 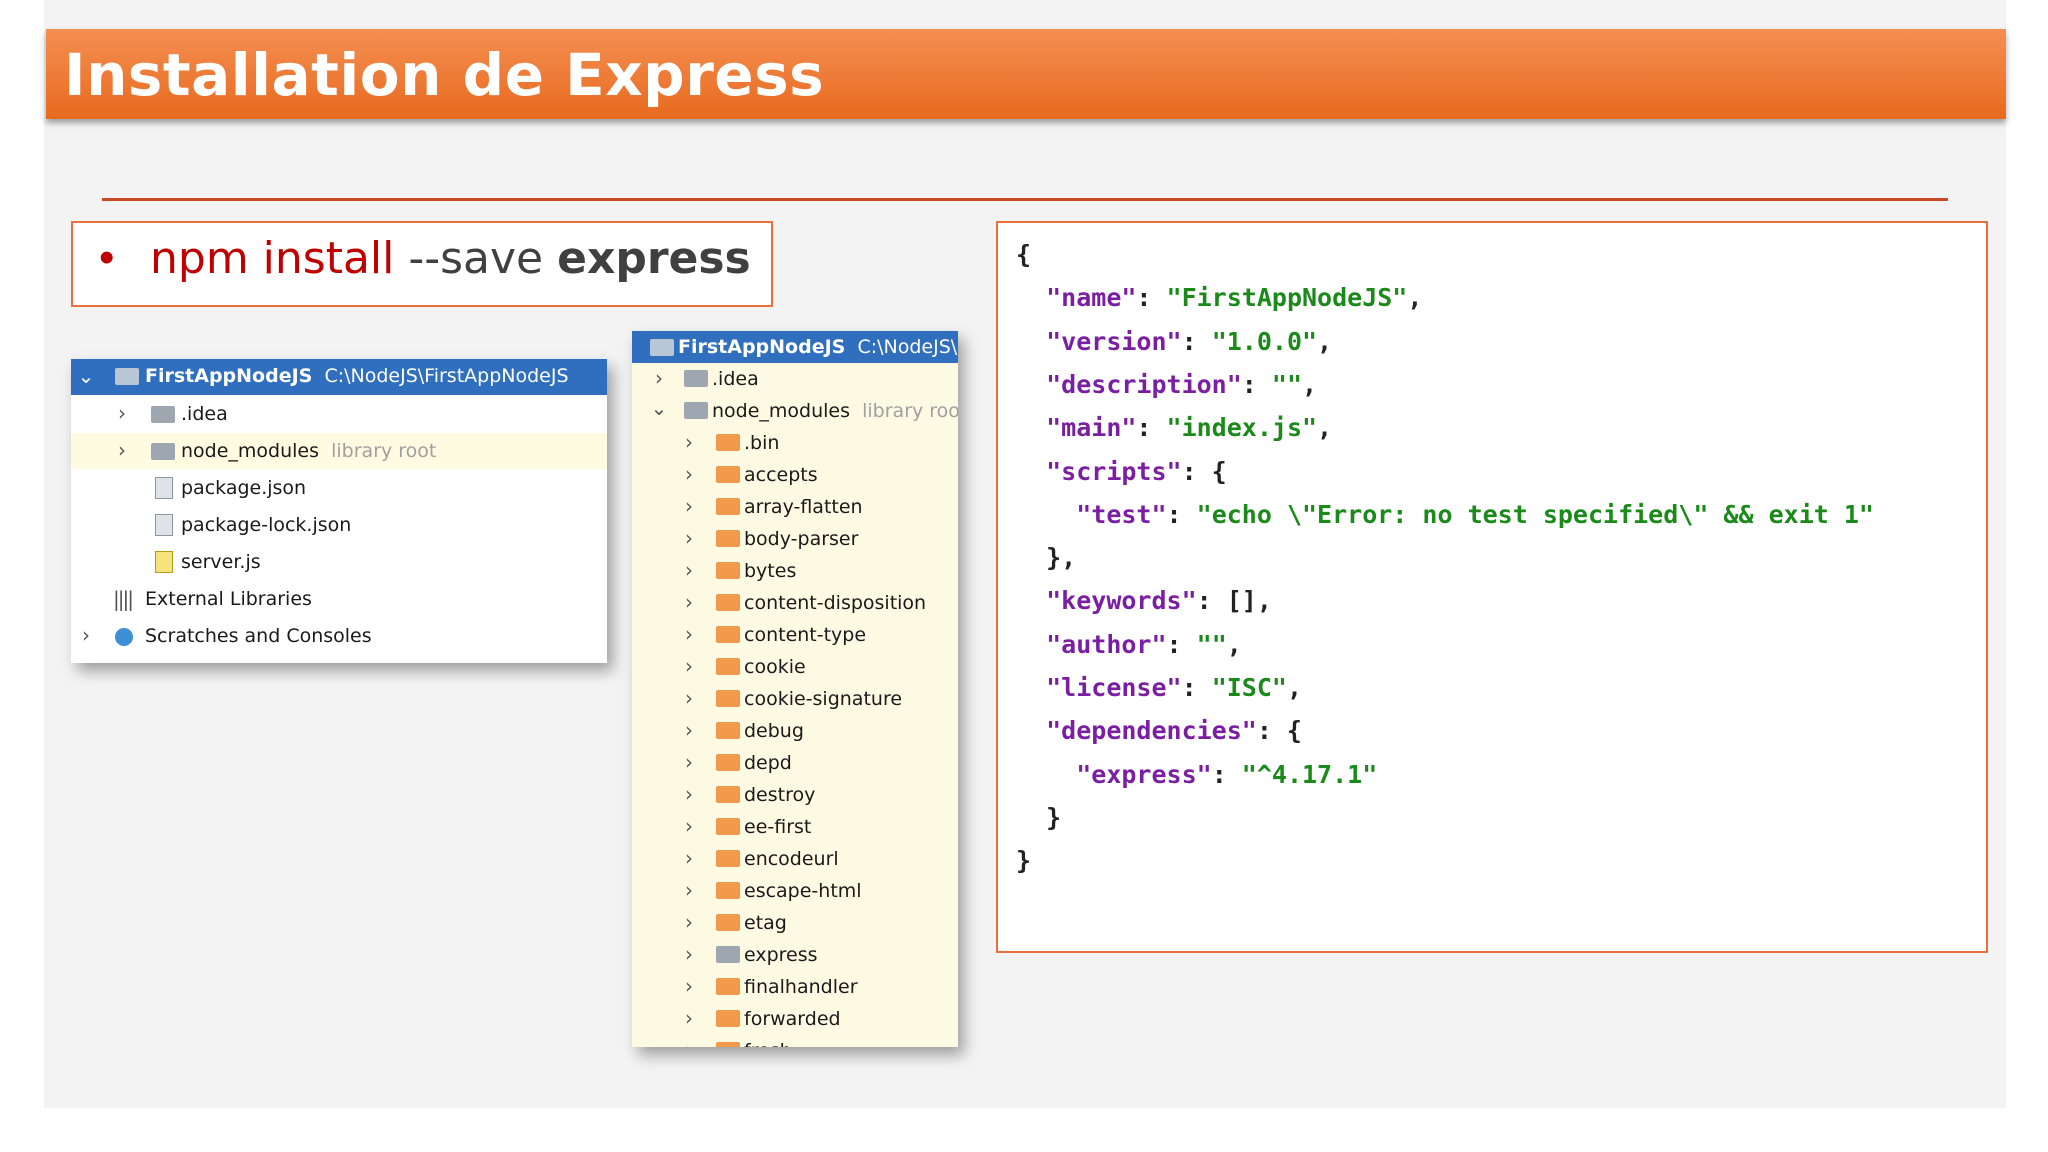 I want to click on tree-item-scratches: › Scratches and Consoles, so click(x=339, y=636).